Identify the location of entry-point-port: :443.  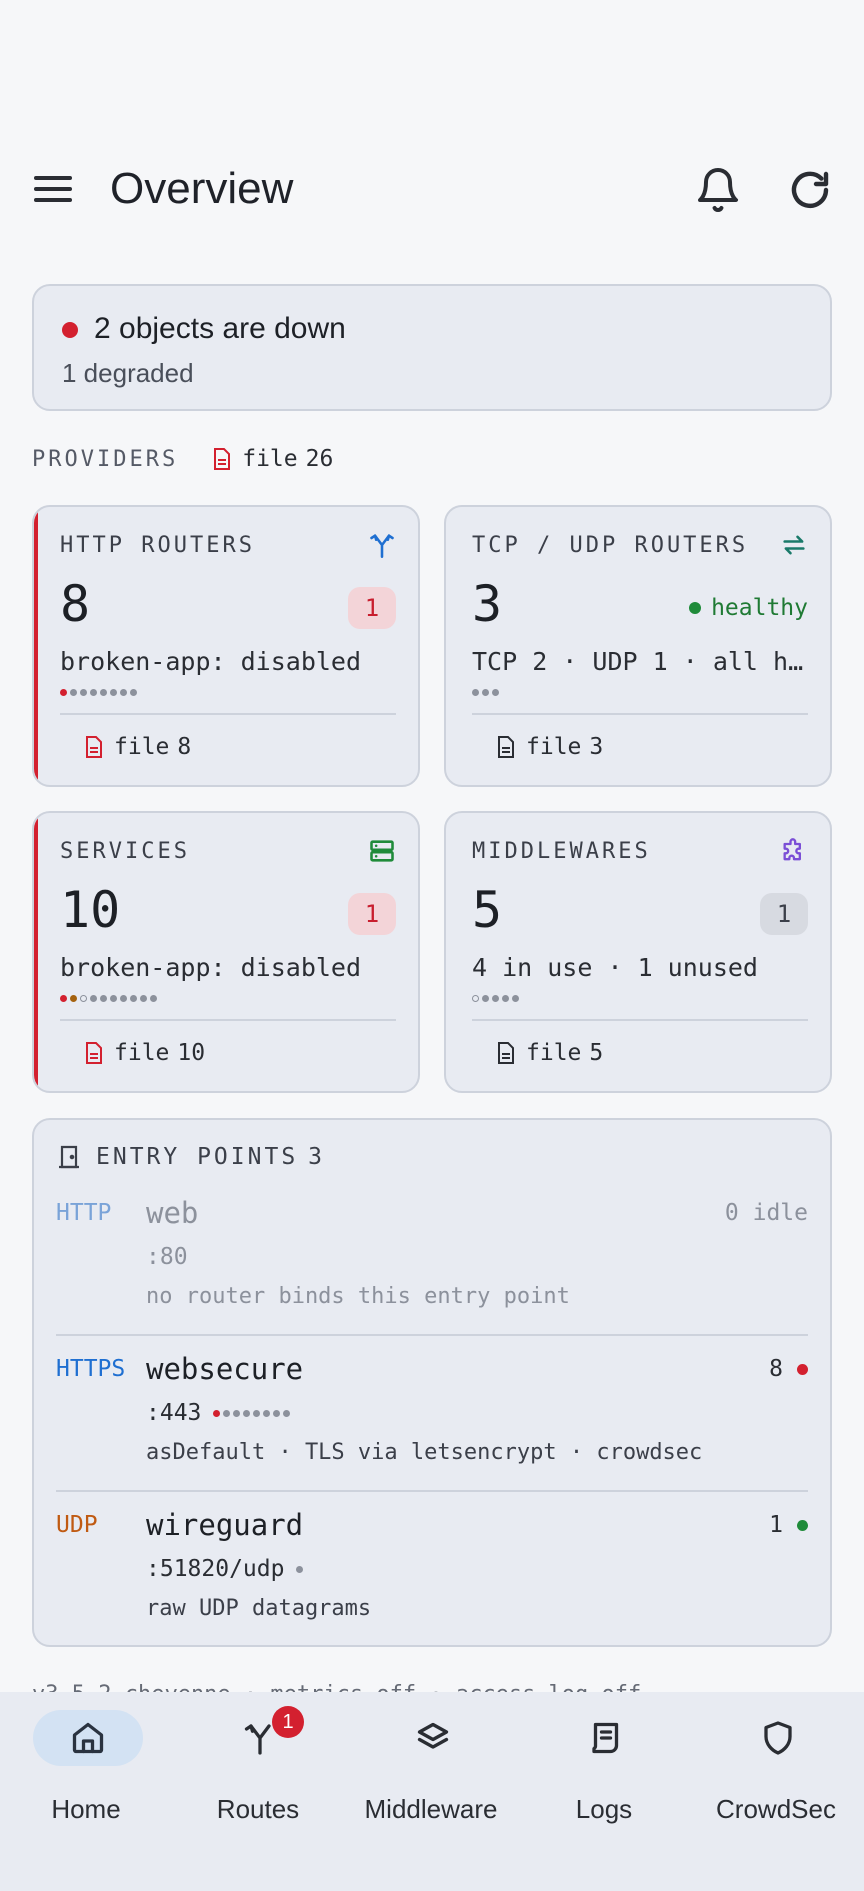
(218, 1413).